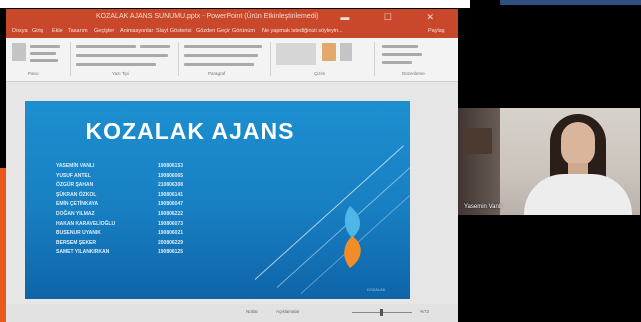 The height and width of the screenshot is (322, 641). I want to click on shapes-gallery, so click(296, 54).